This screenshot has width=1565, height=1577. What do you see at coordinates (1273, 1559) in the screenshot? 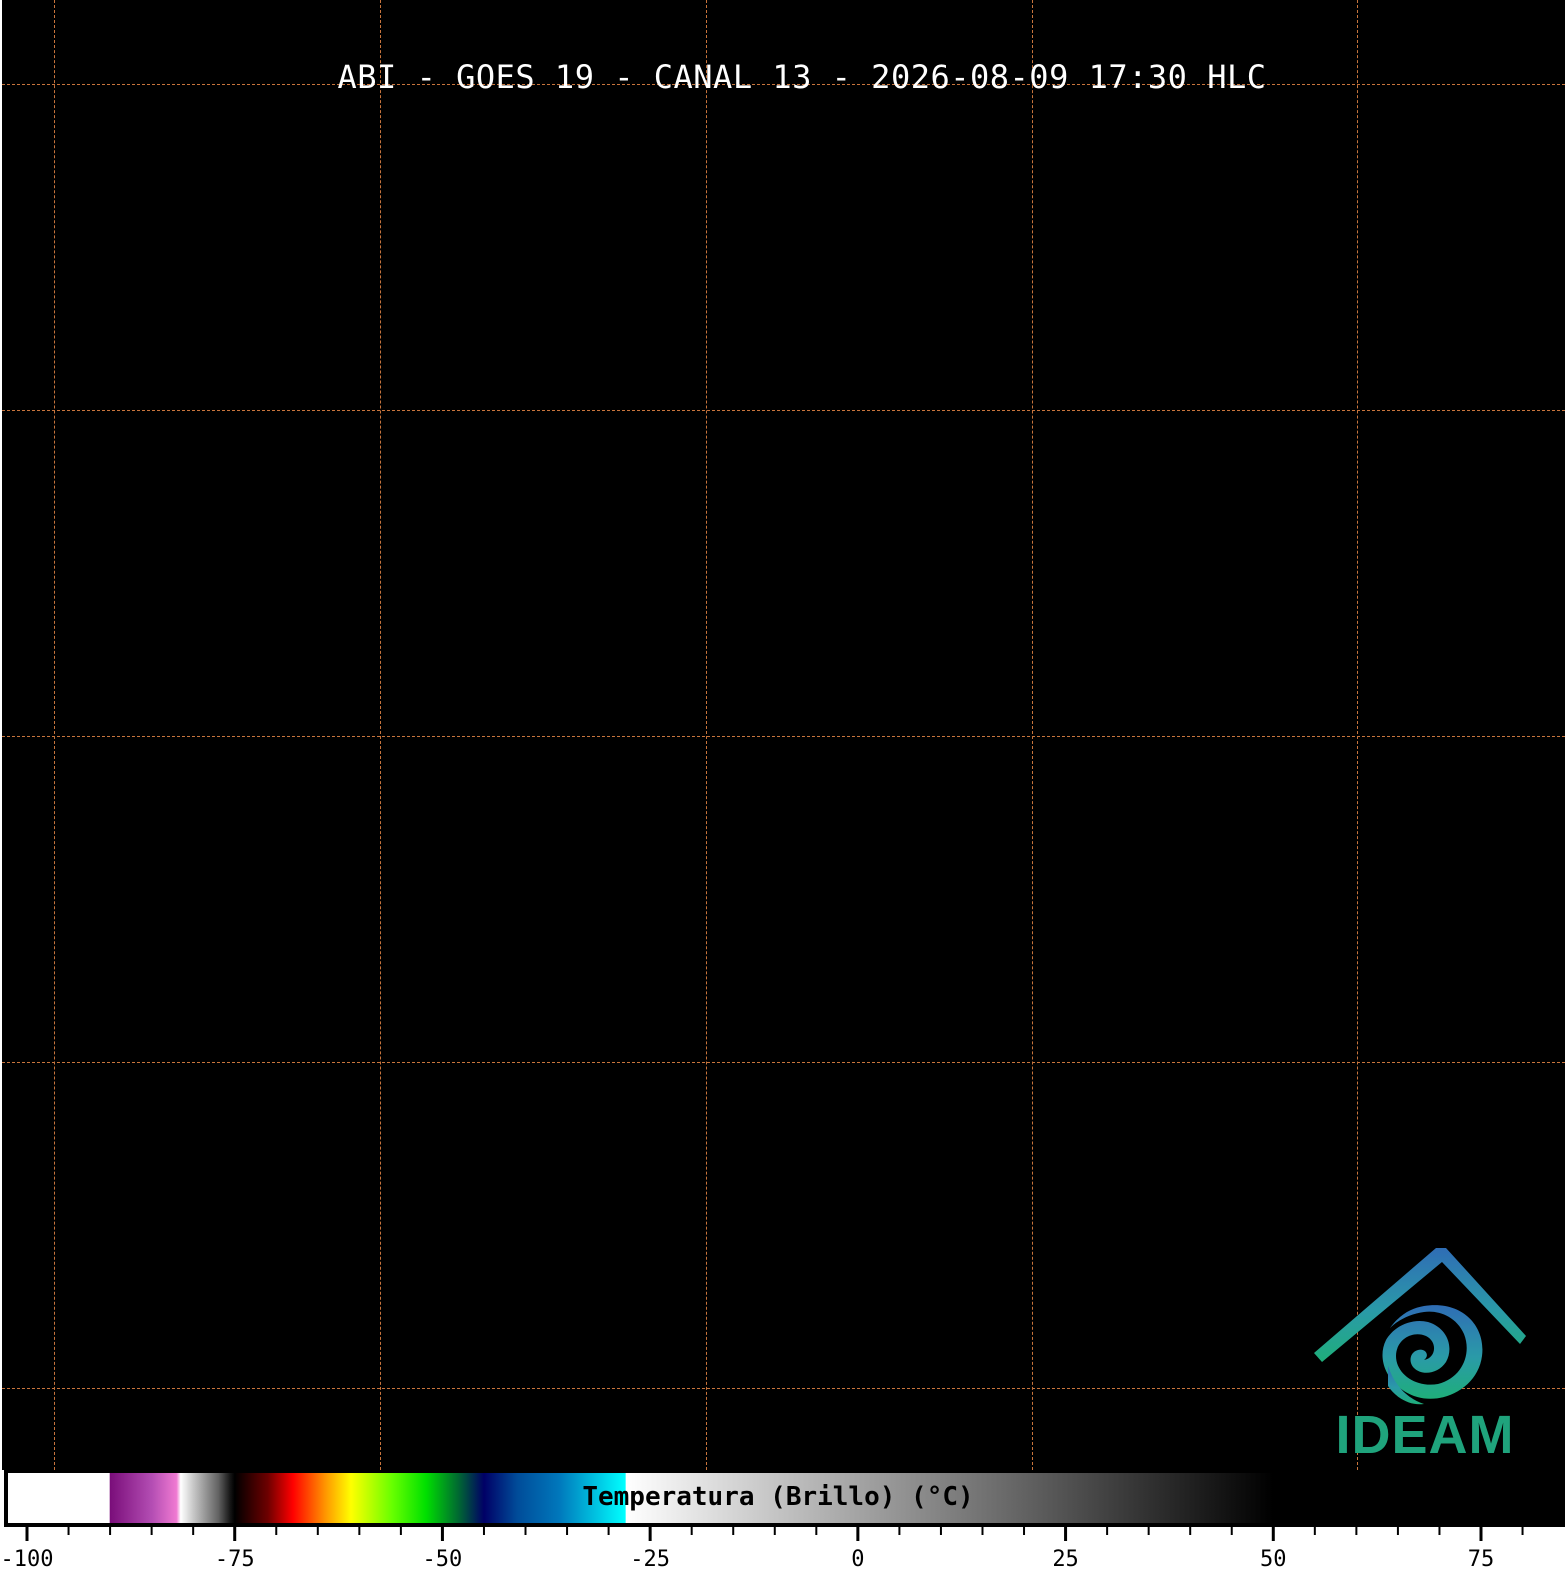
I see `colorbar-tick-label: 50` at bounding box center [1273, 1559].